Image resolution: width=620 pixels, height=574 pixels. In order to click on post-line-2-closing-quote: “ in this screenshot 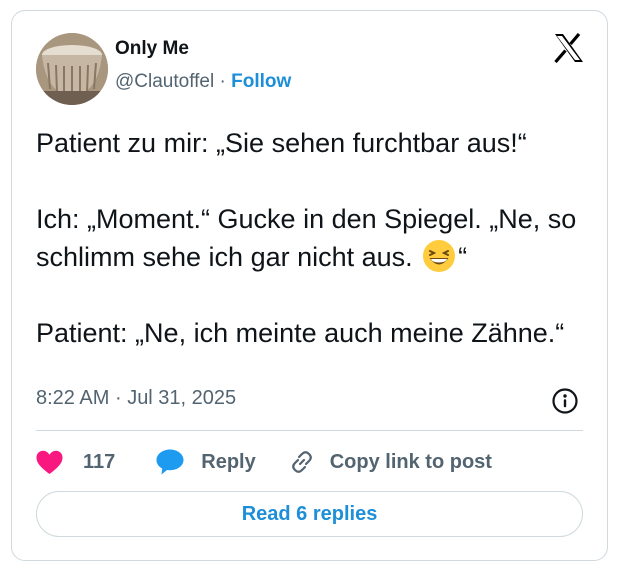, I will do `click(463, 257)`.